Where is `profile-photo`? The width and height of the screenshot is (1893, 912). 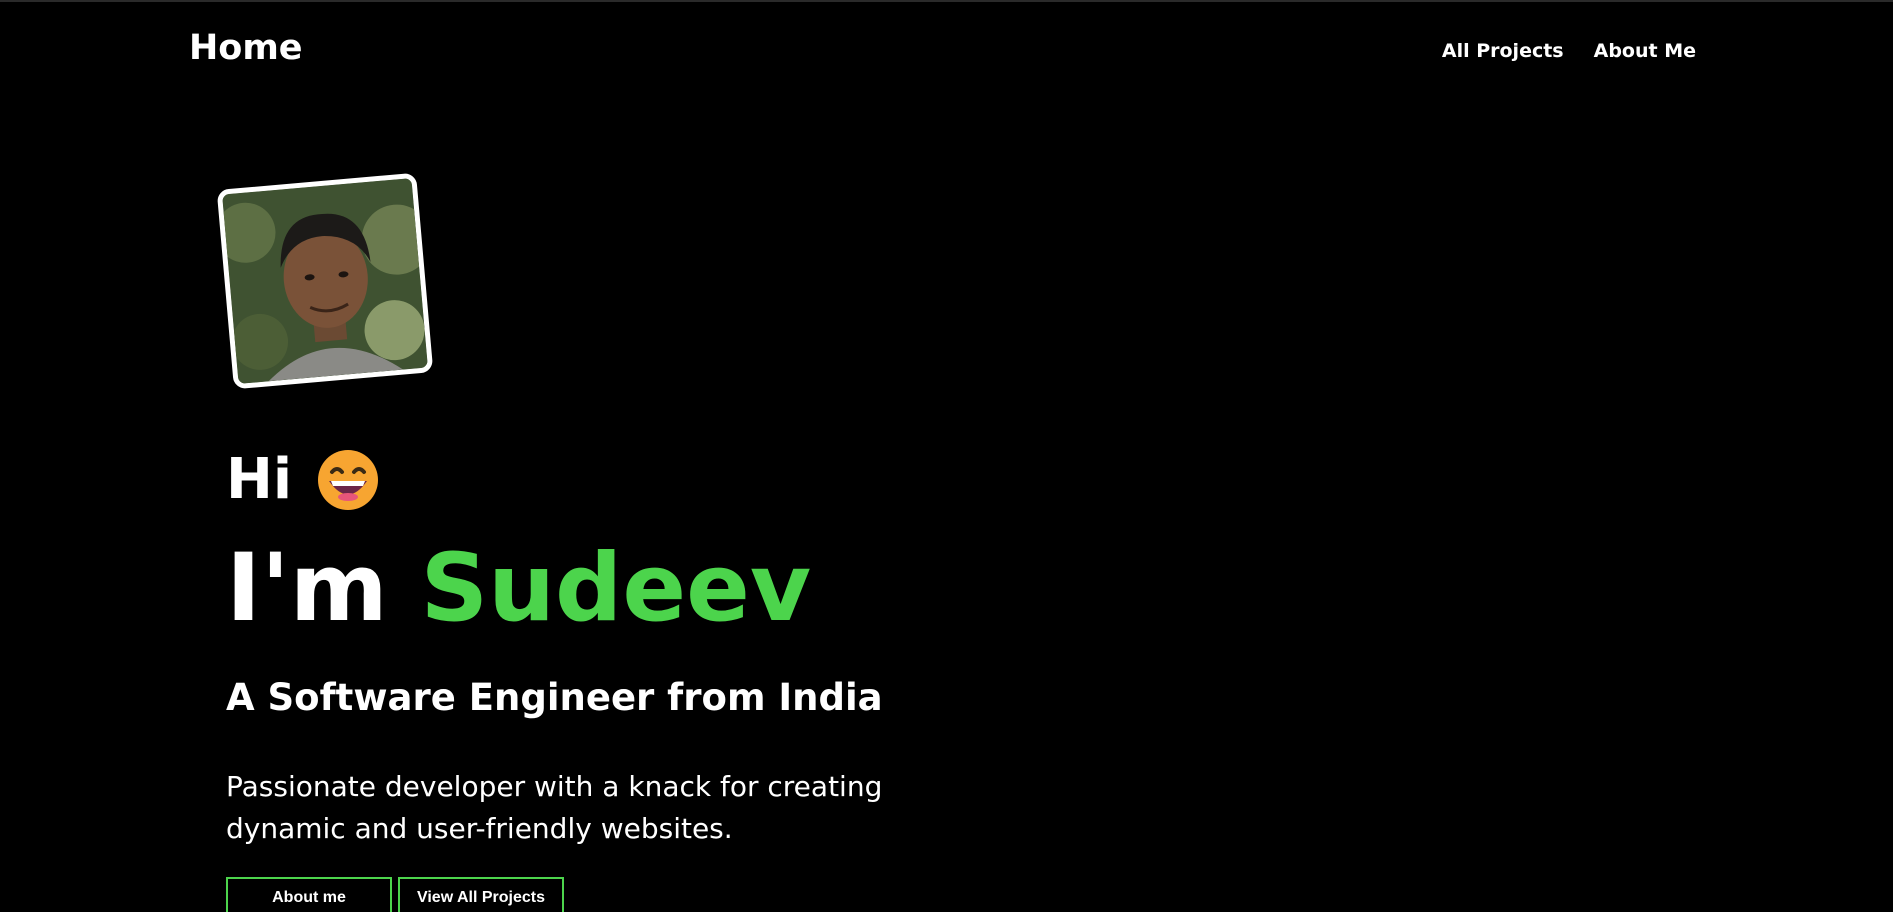 profile-photo is located at coordinates (325, 281).